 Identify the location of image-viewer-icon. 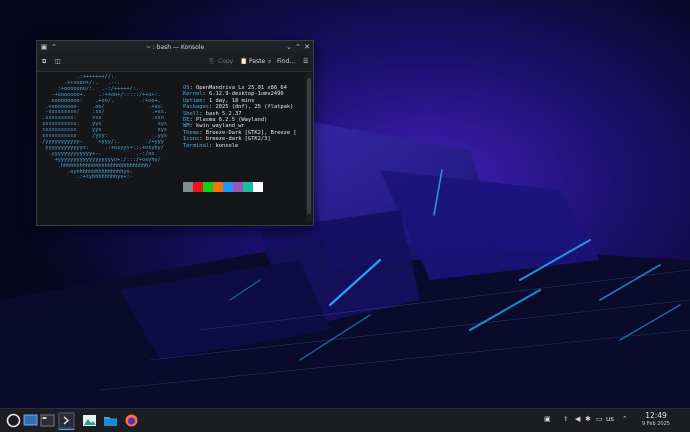
(89, 420).